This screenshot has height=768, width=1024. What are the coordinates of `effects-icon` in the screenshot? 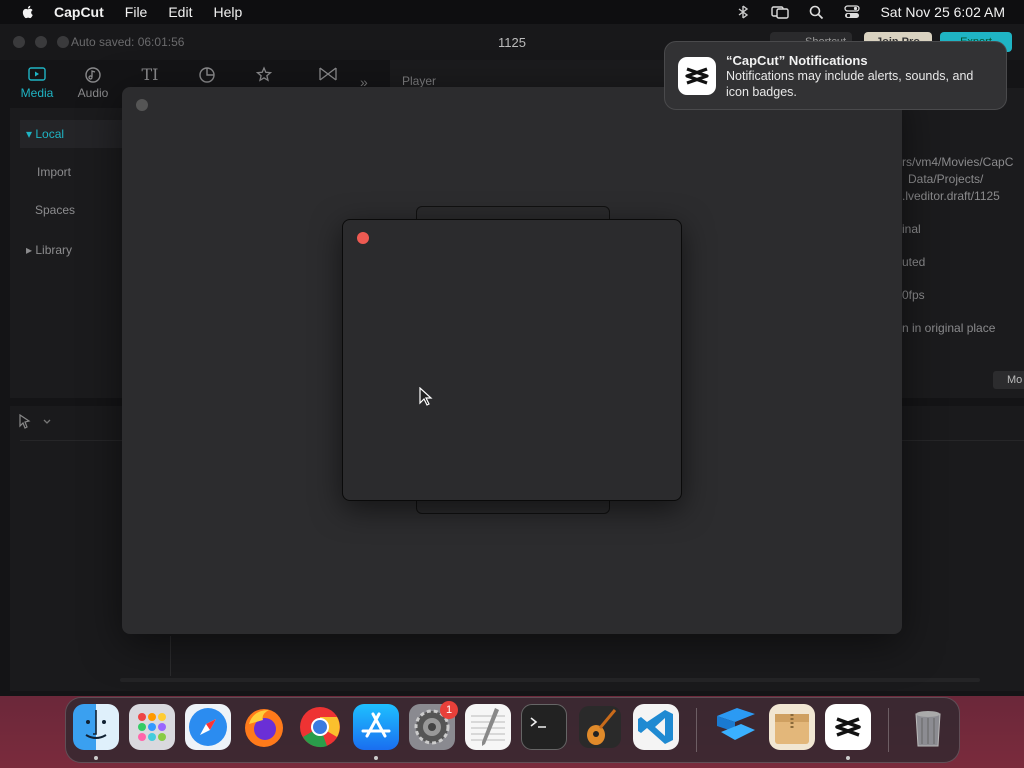 It's located at (264, 75).